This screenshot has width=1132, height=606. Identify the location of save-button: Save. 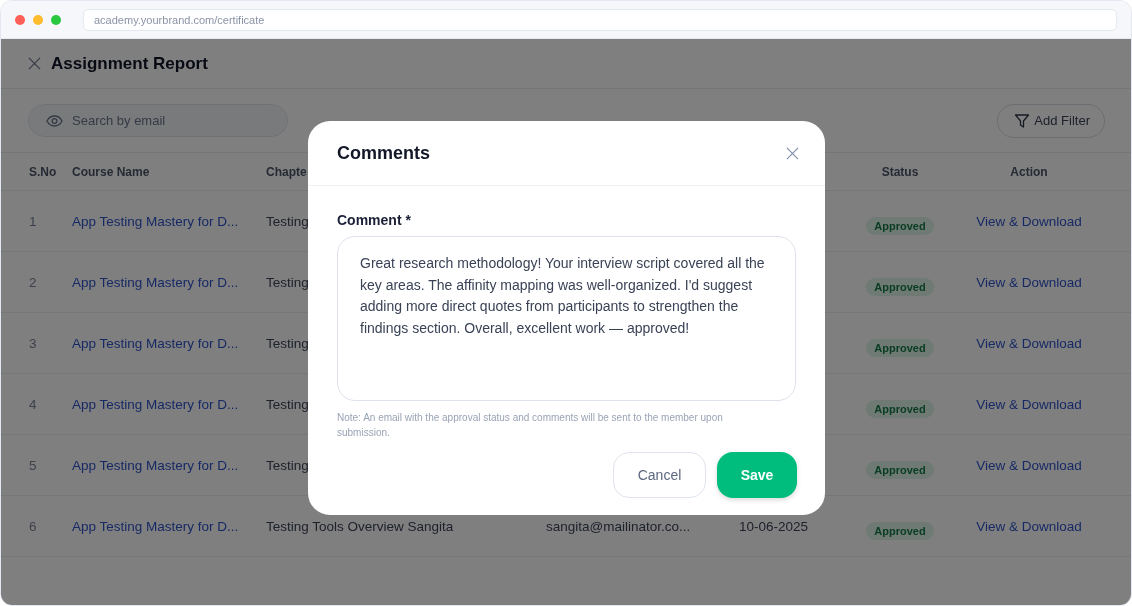
(757, 475).